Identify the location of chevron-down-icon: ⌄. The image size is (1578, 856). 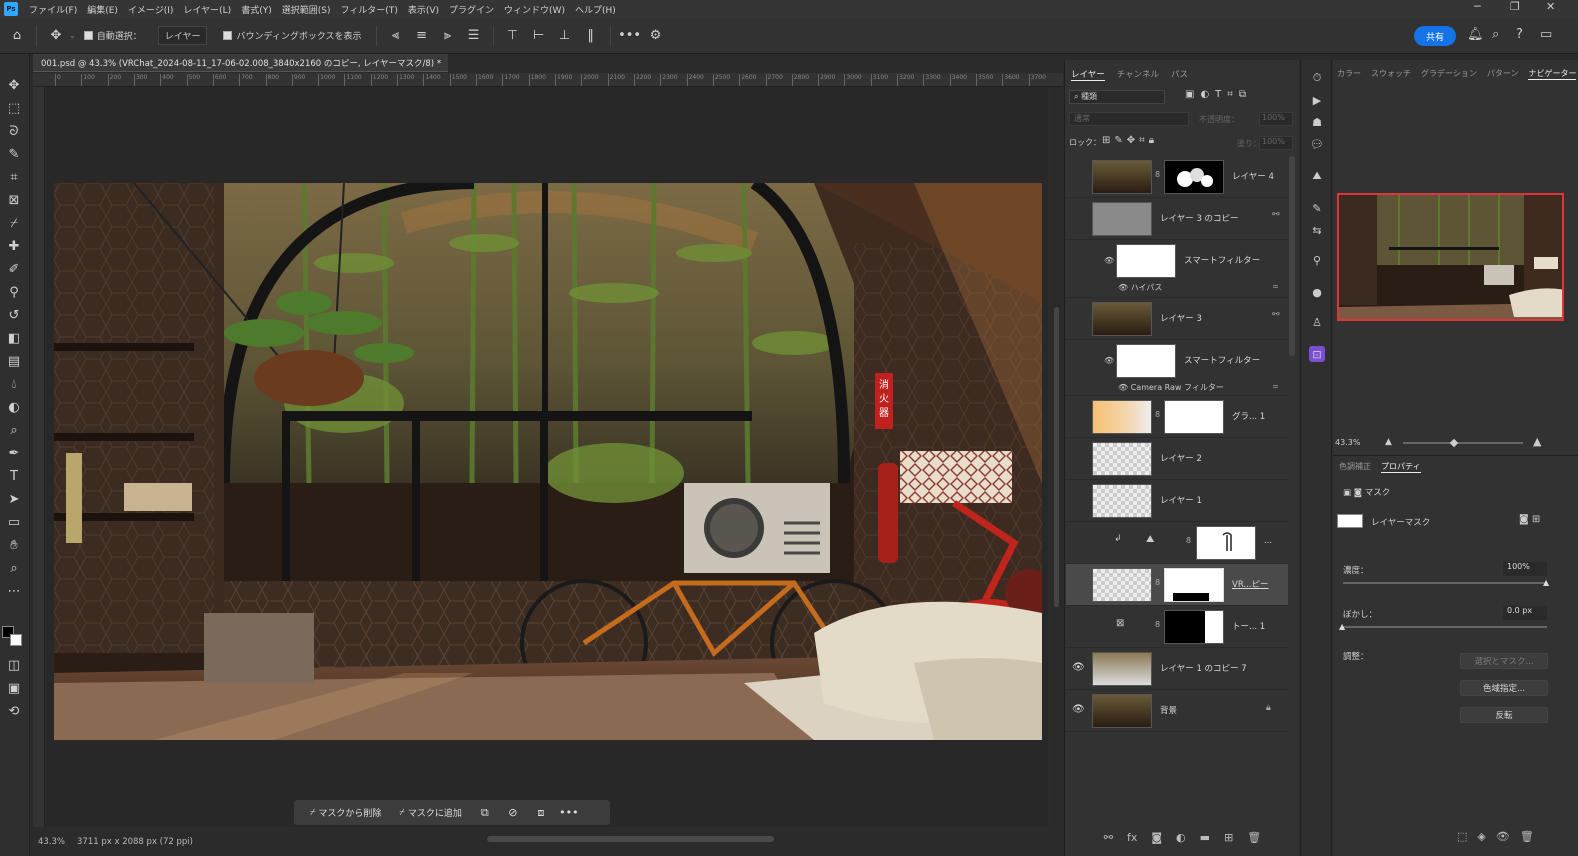
(72, 35).